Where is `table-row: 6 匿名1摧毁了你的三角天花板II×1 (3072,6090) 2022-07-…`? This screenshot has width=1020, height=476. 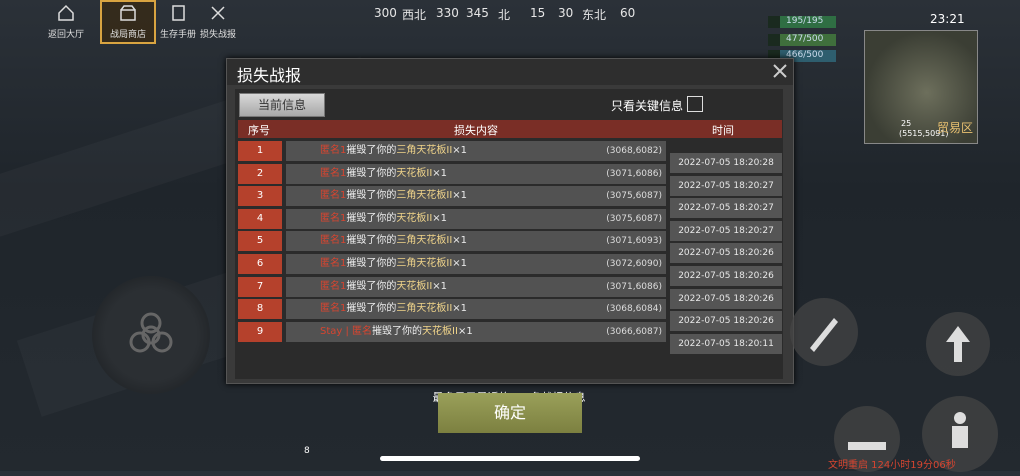
table-row: 6 匿名1摧毁了你的三角天花板II×1 (3072,6090) 2022-07-… is located at coordinates (510, 269).